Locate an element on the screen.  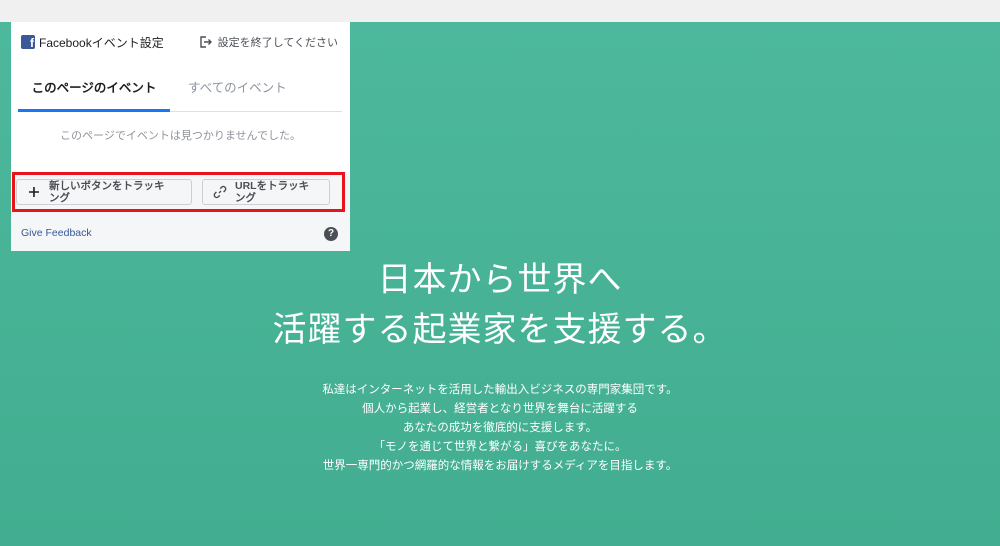
exit-setup-button: 設定を終了してください is located at coordinates (268, 42).